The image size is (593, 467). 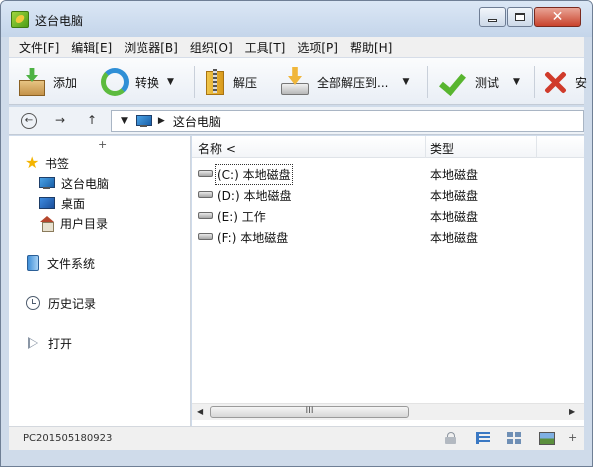 What do you see at coordinates (71, 263) in the screenshot?
I see `sidebar-label: 文件系统` at bounding box center [71, 263].